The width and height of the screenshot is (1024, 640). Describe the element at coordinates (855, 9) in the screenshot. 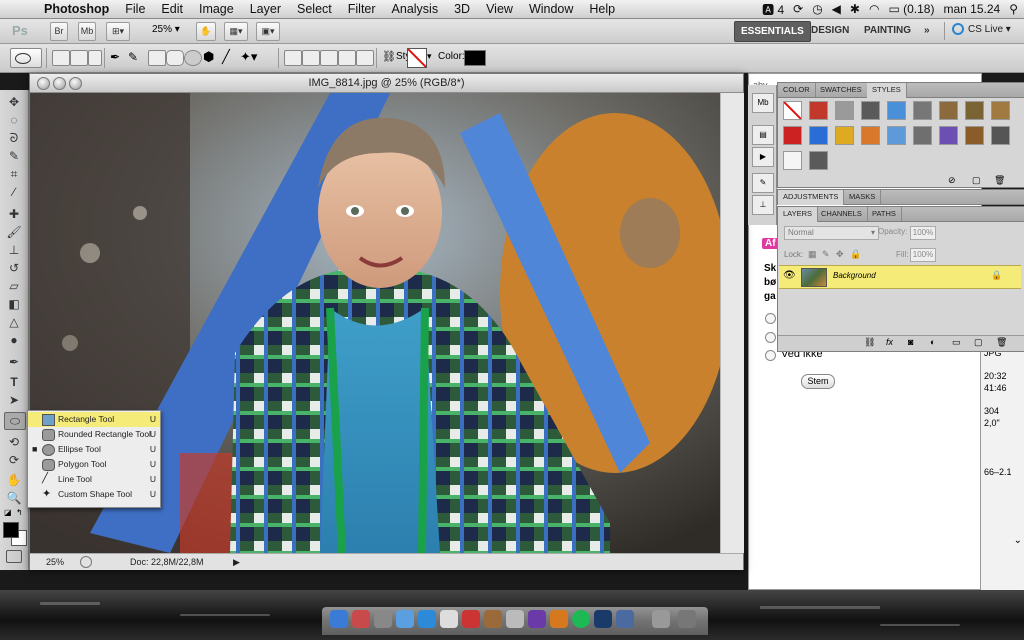

I see `bluetooth-icon: ✱` at that location.